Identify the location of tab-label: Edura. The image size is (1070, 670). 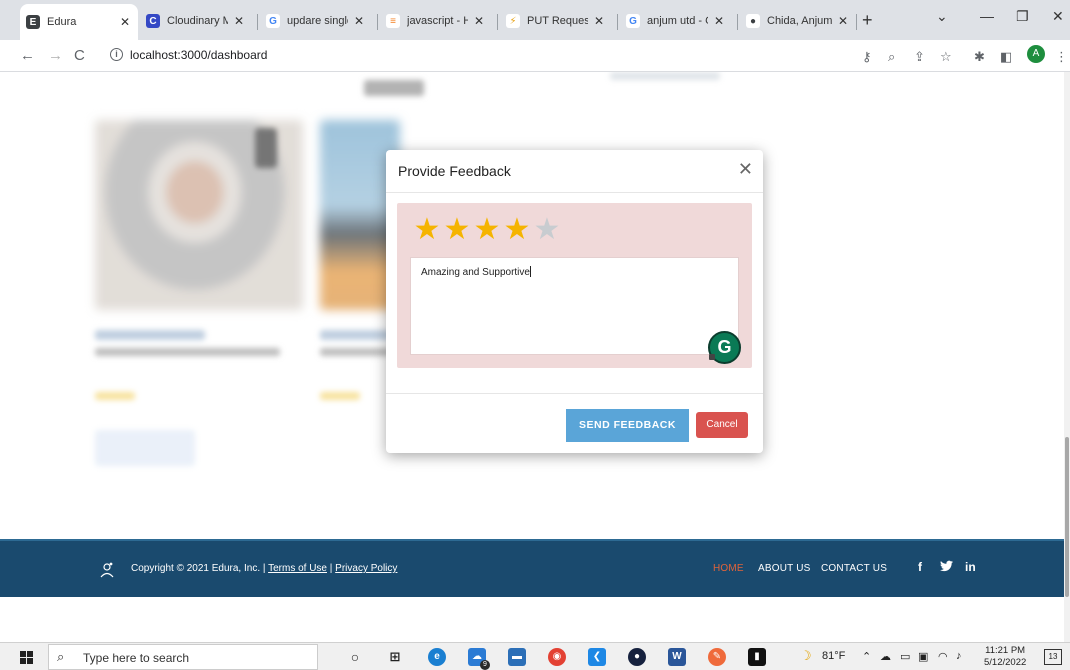
(62, 22).